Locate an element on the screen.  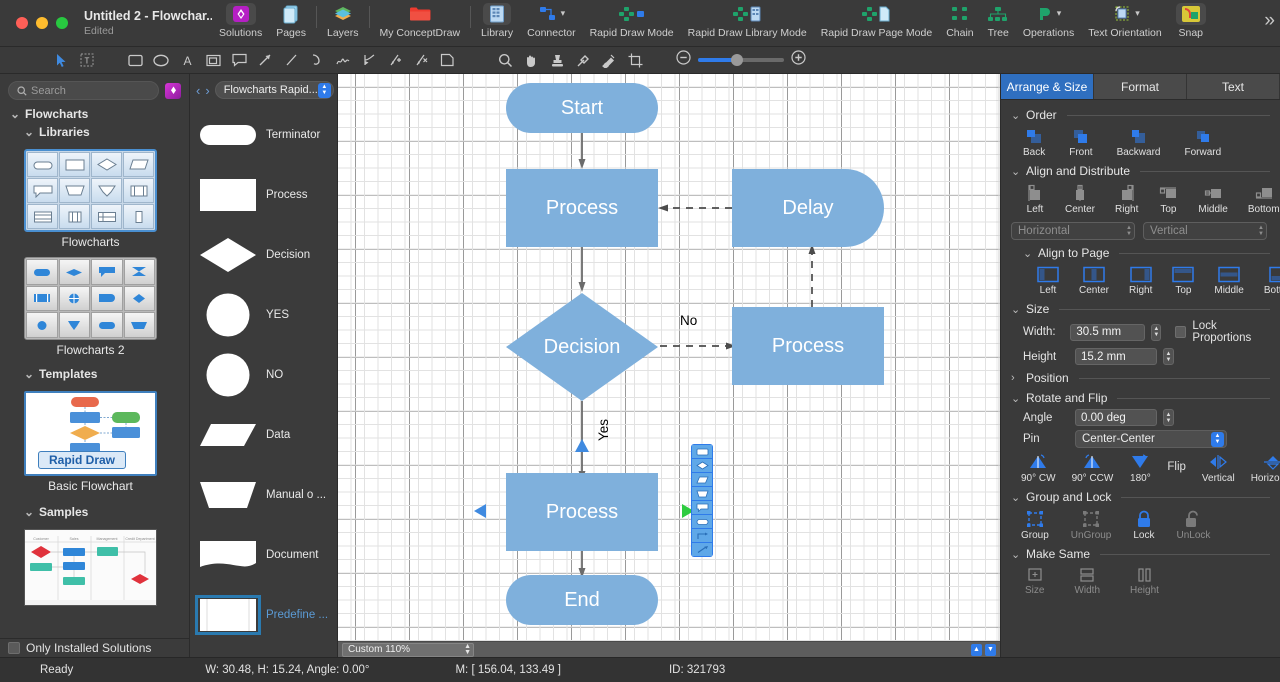
zoom-control is located at coordinates (741, 60).